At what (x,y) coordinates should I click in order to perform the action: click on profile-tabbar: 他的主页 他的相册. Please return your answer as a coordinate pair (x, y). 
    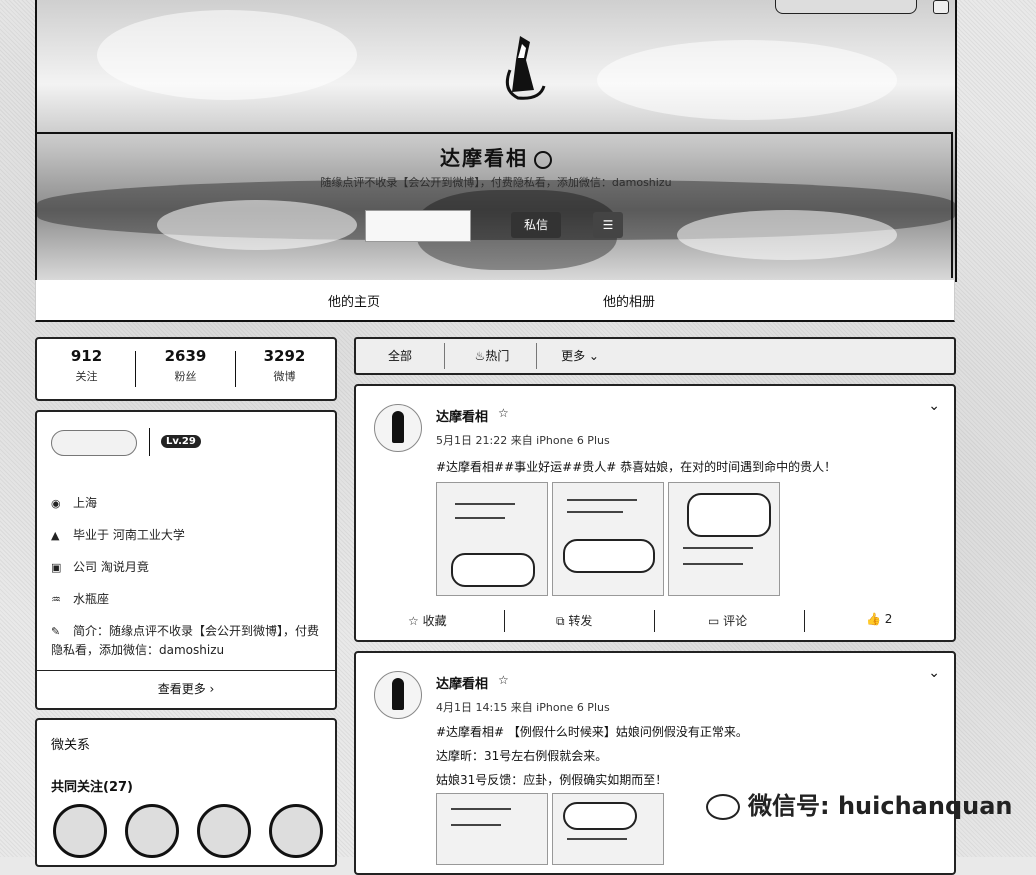
    Looking at the image, I should click on (495, 301).